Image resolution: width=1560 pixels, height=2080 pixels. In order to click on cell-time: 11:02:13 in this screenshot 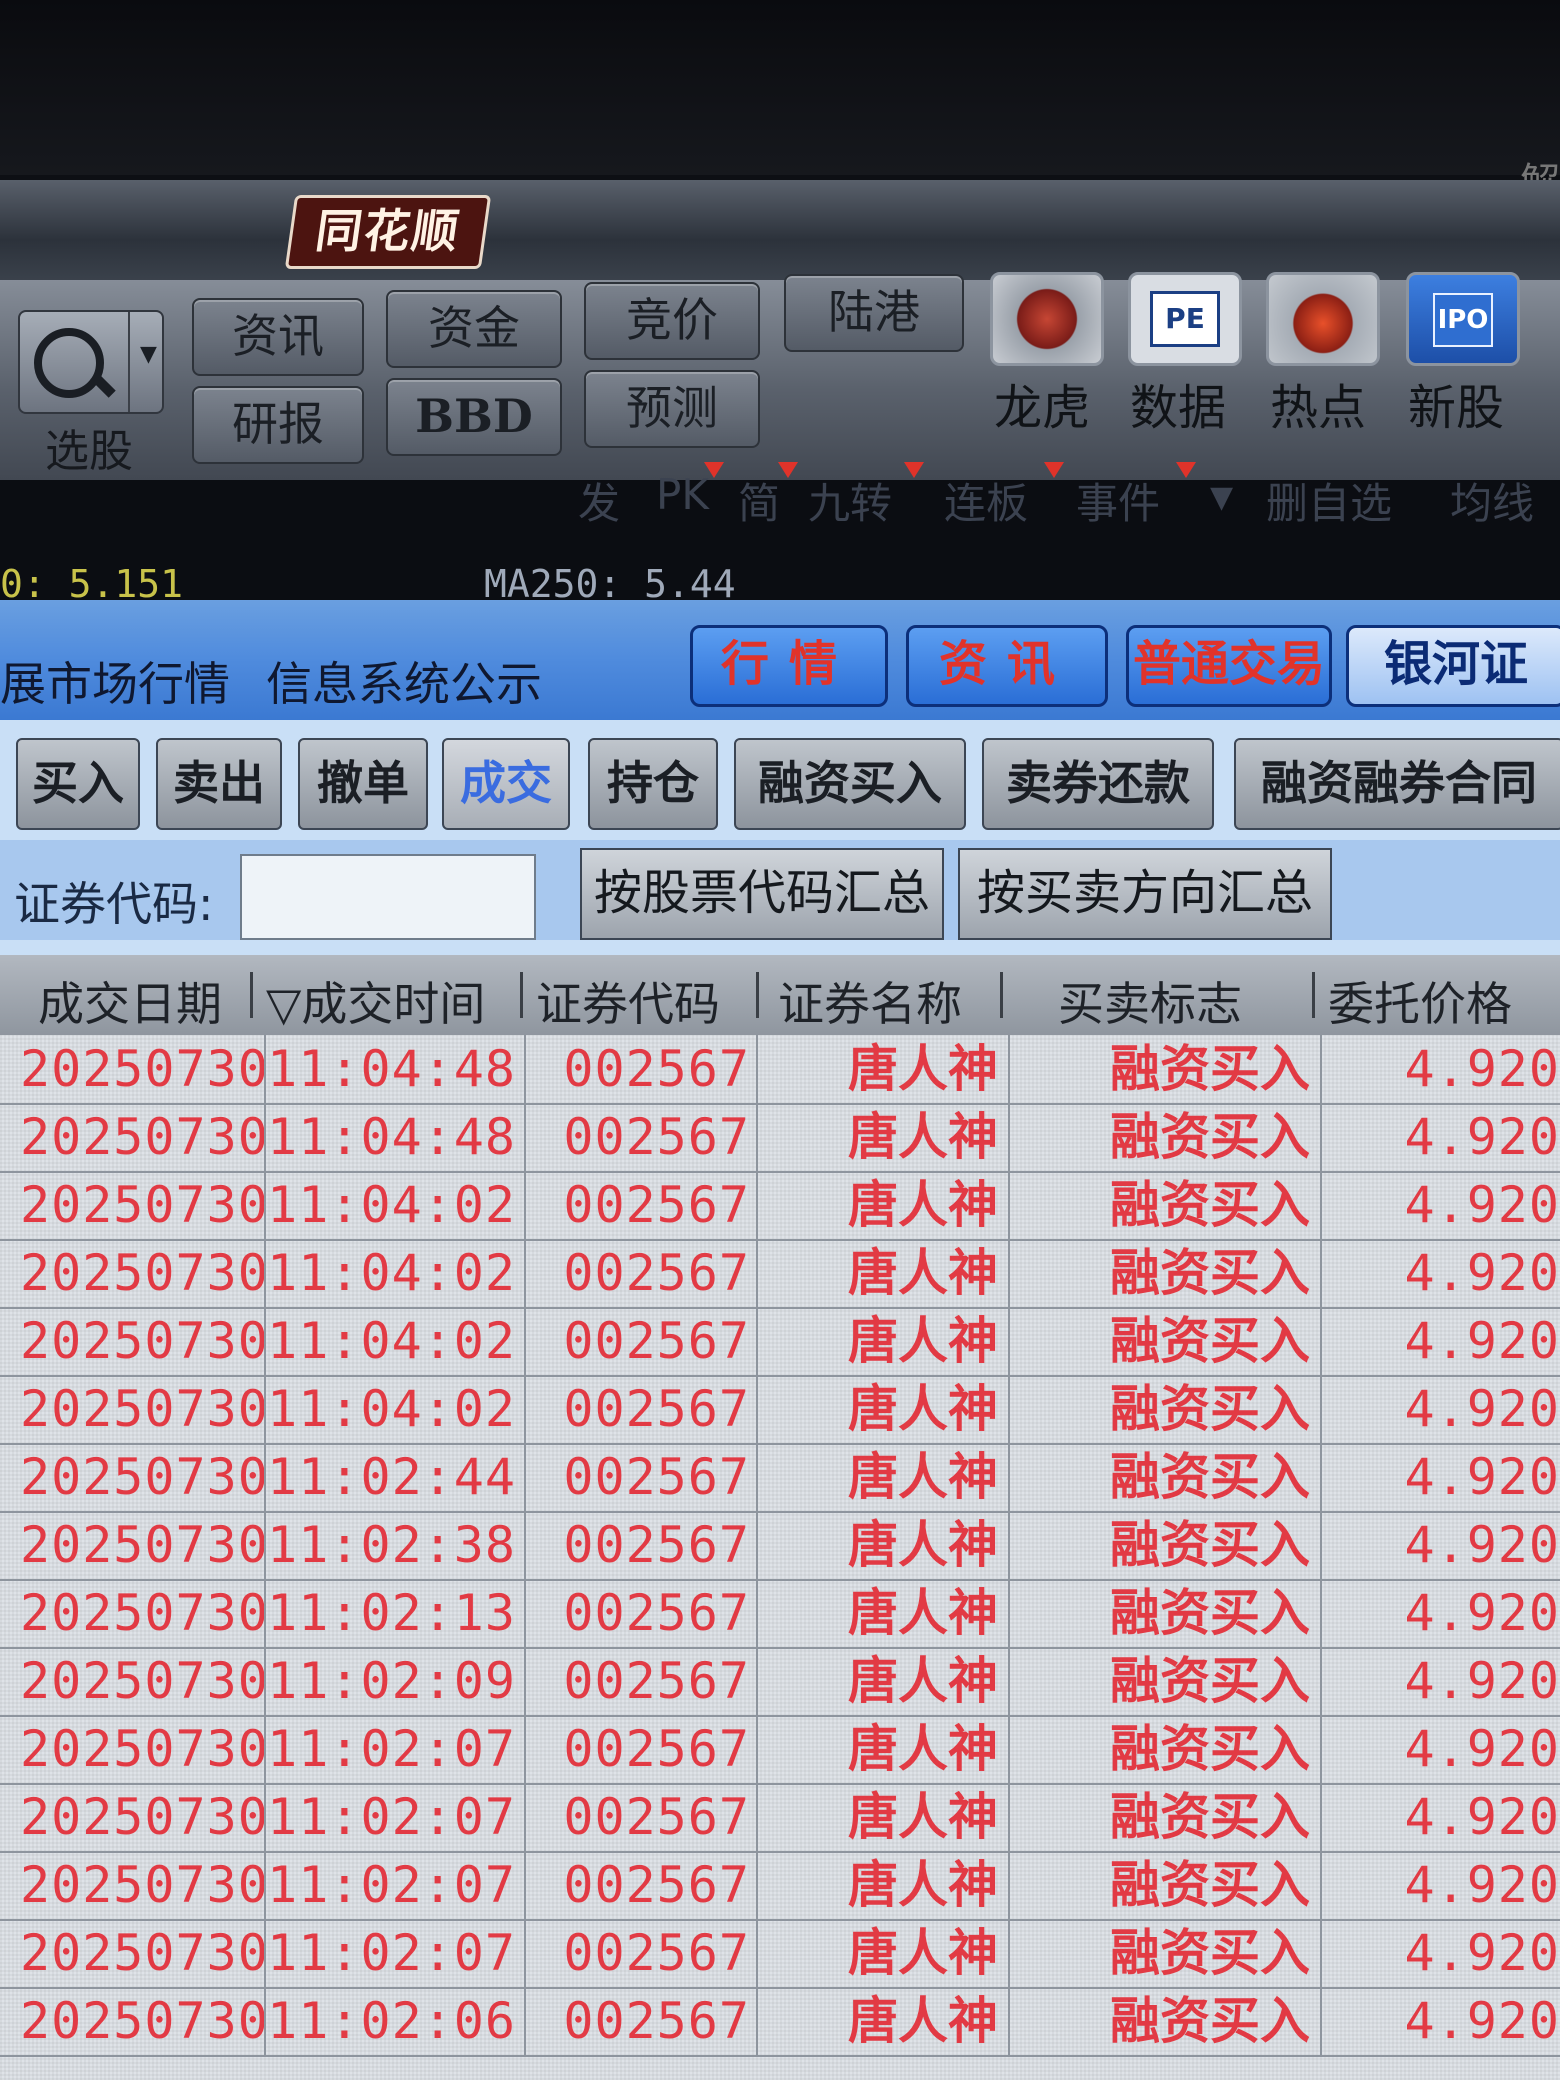, I will do `click(396, 1613)`.